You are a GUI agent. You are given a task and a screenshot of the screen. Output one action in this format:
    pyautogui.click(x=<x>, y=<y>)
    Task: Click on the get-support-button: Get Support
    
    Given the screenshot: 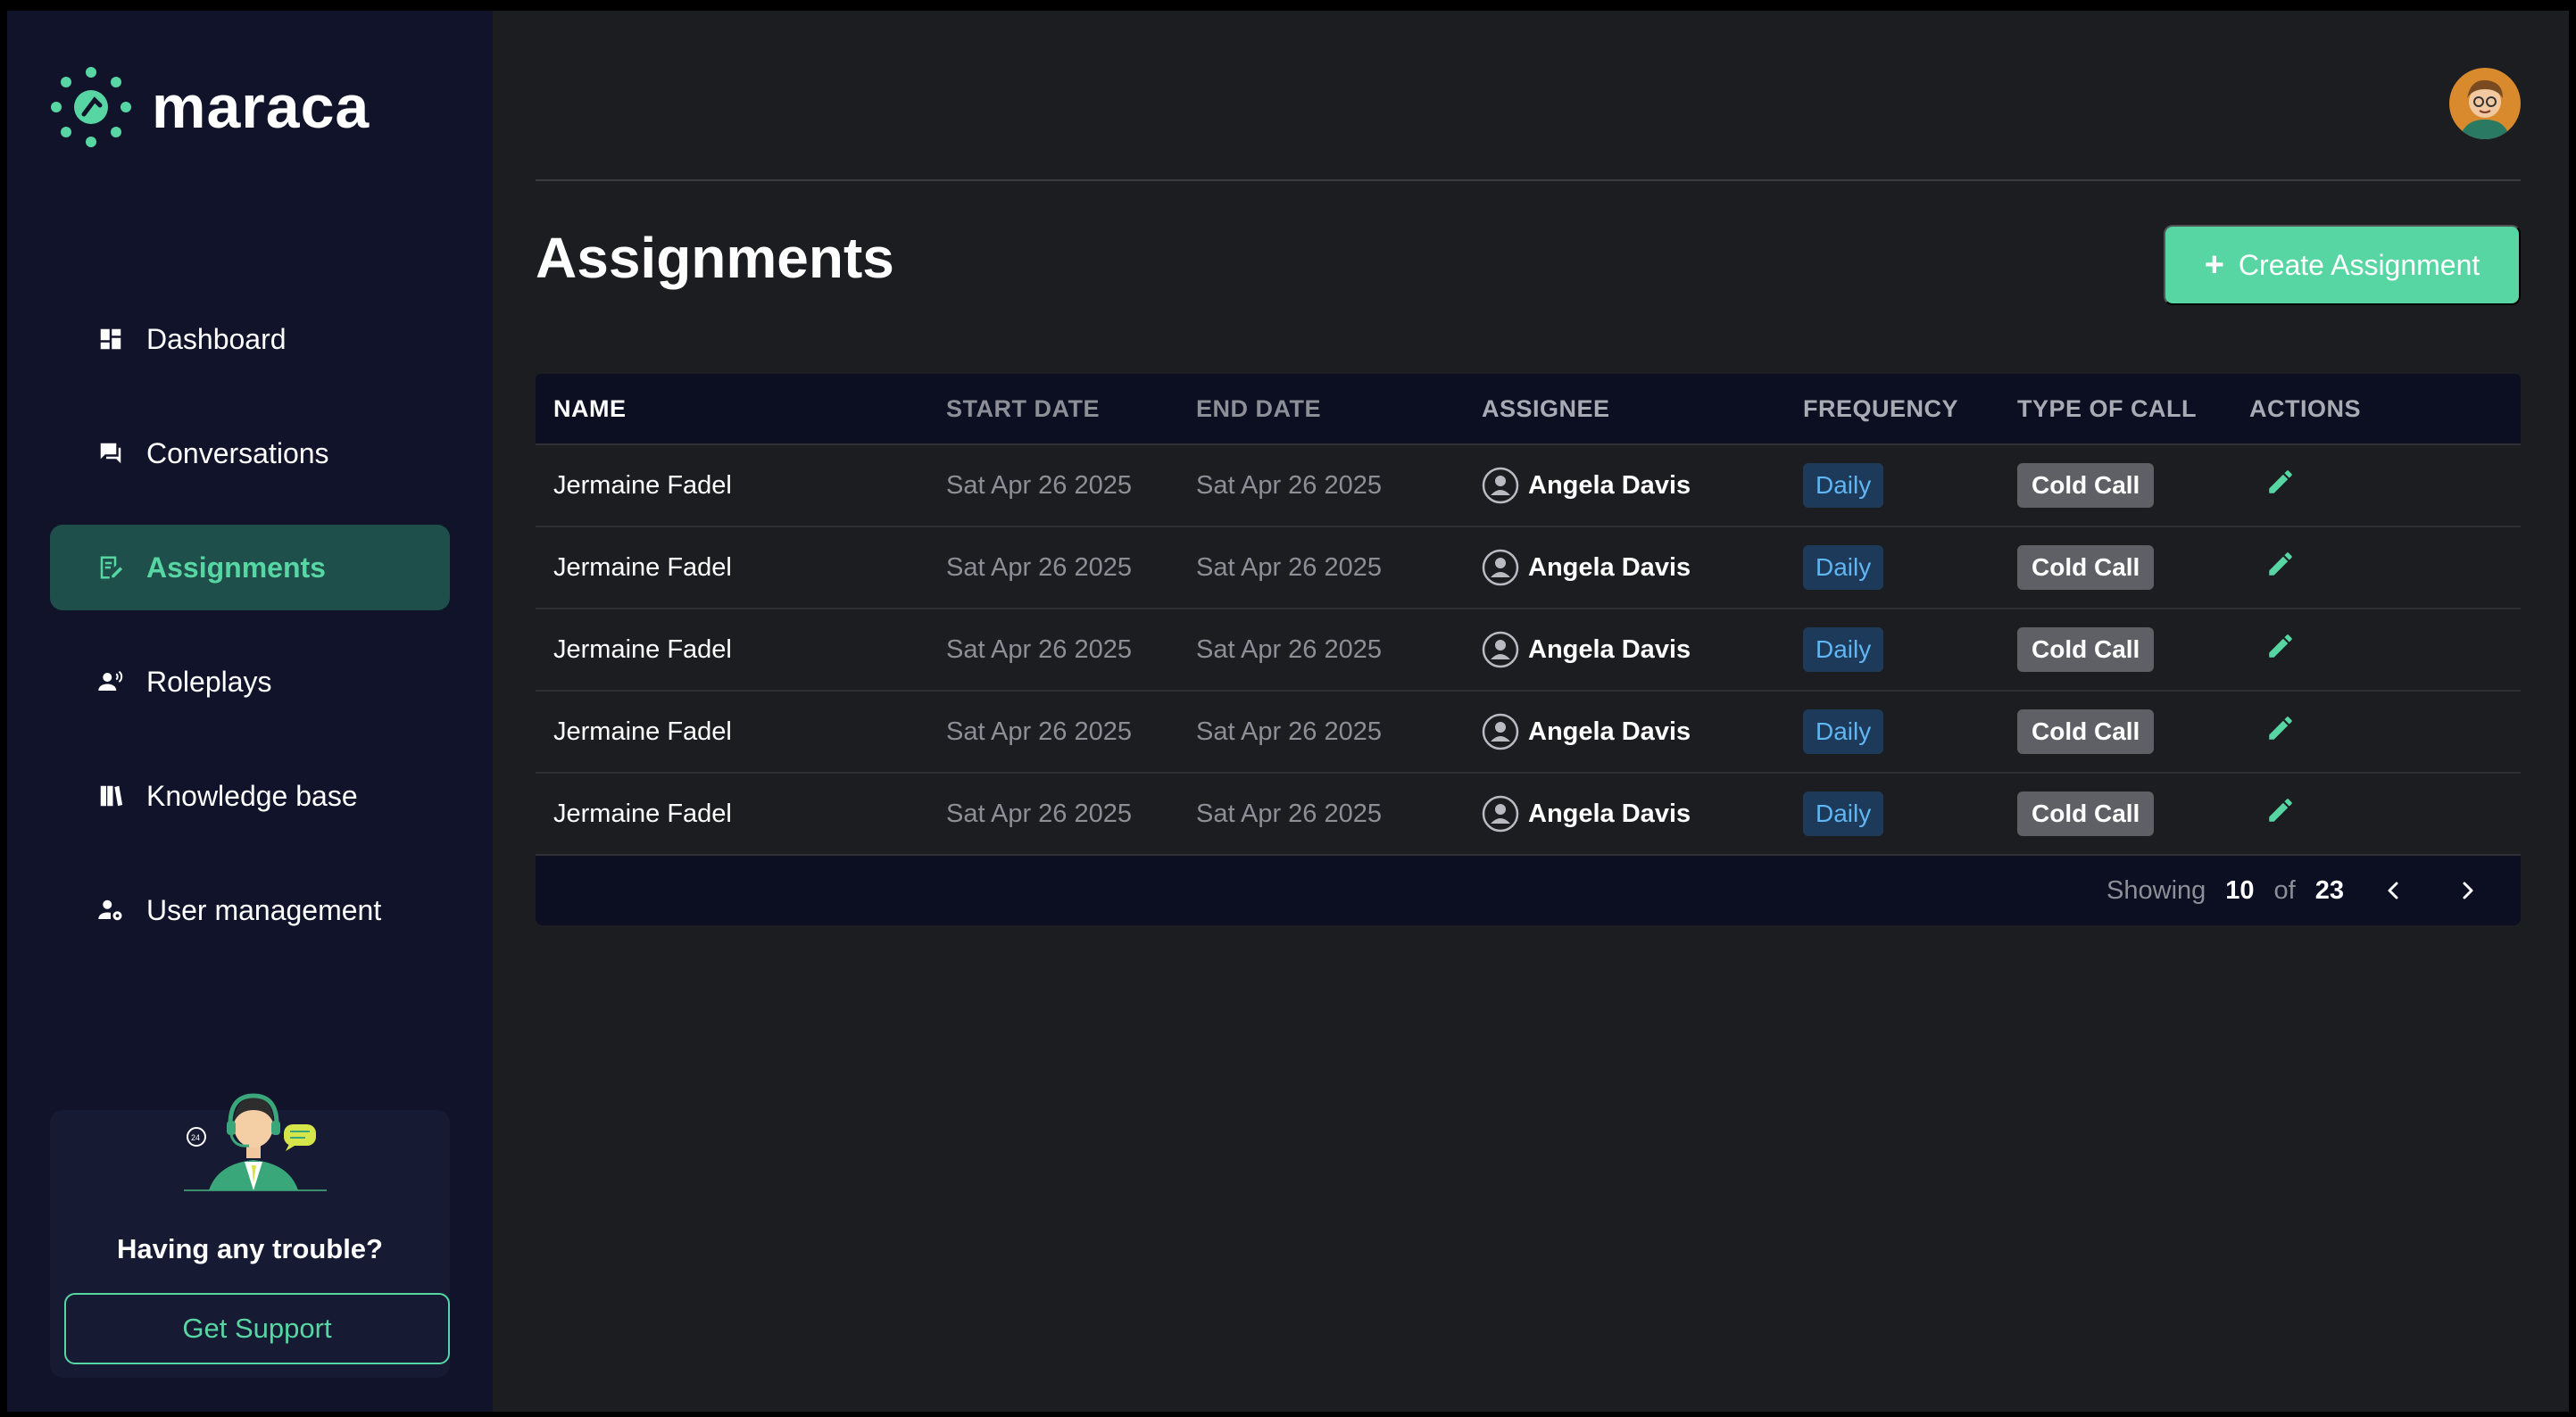 What is the action you would take?
    pyautogui.click(x=257, y=1329)
    